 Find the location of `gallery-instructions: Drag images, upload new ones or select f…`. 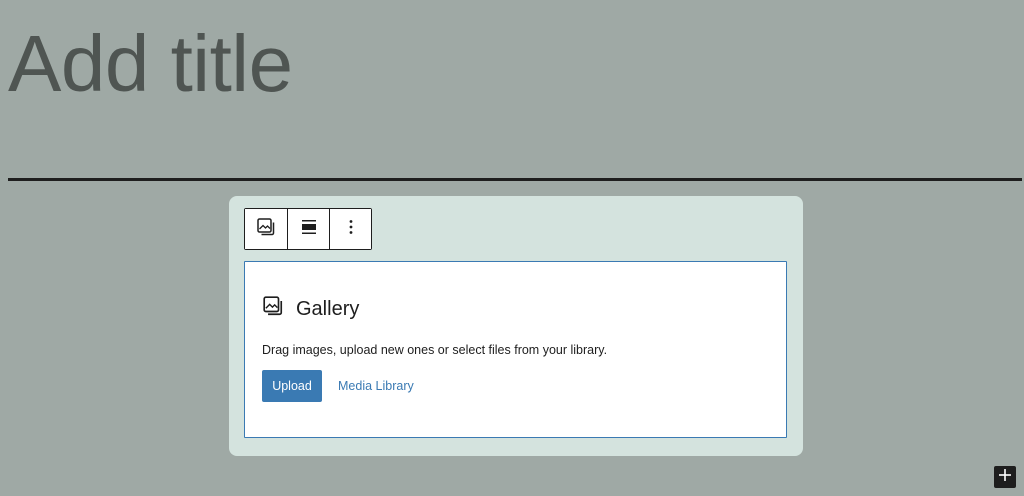

gallery-instructions: Drag images, upload new ones or select f… is located at coordinates (435, 350).